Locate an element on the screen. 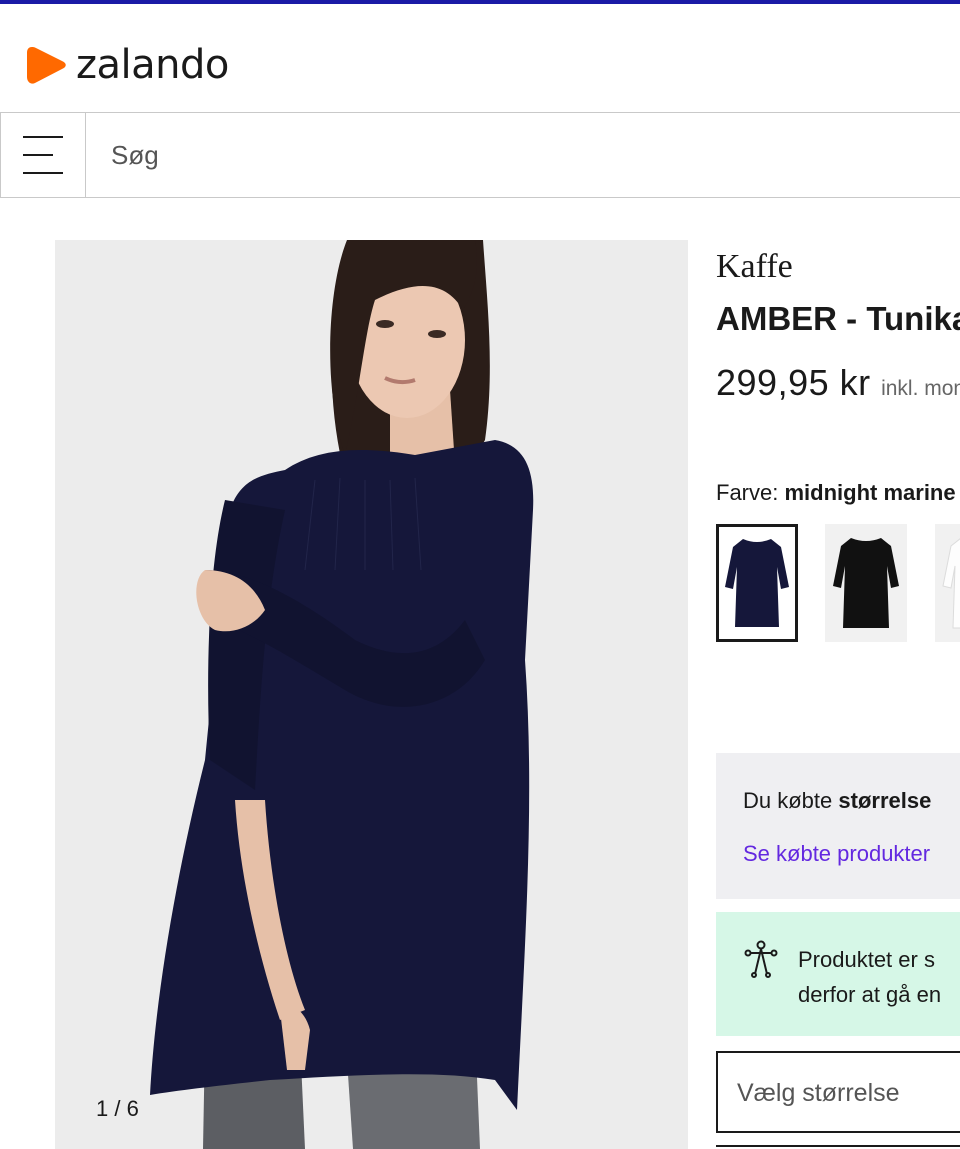 This screenshot has width=960, height=1149. site-header: zalando is located at coordinates (480, 58).